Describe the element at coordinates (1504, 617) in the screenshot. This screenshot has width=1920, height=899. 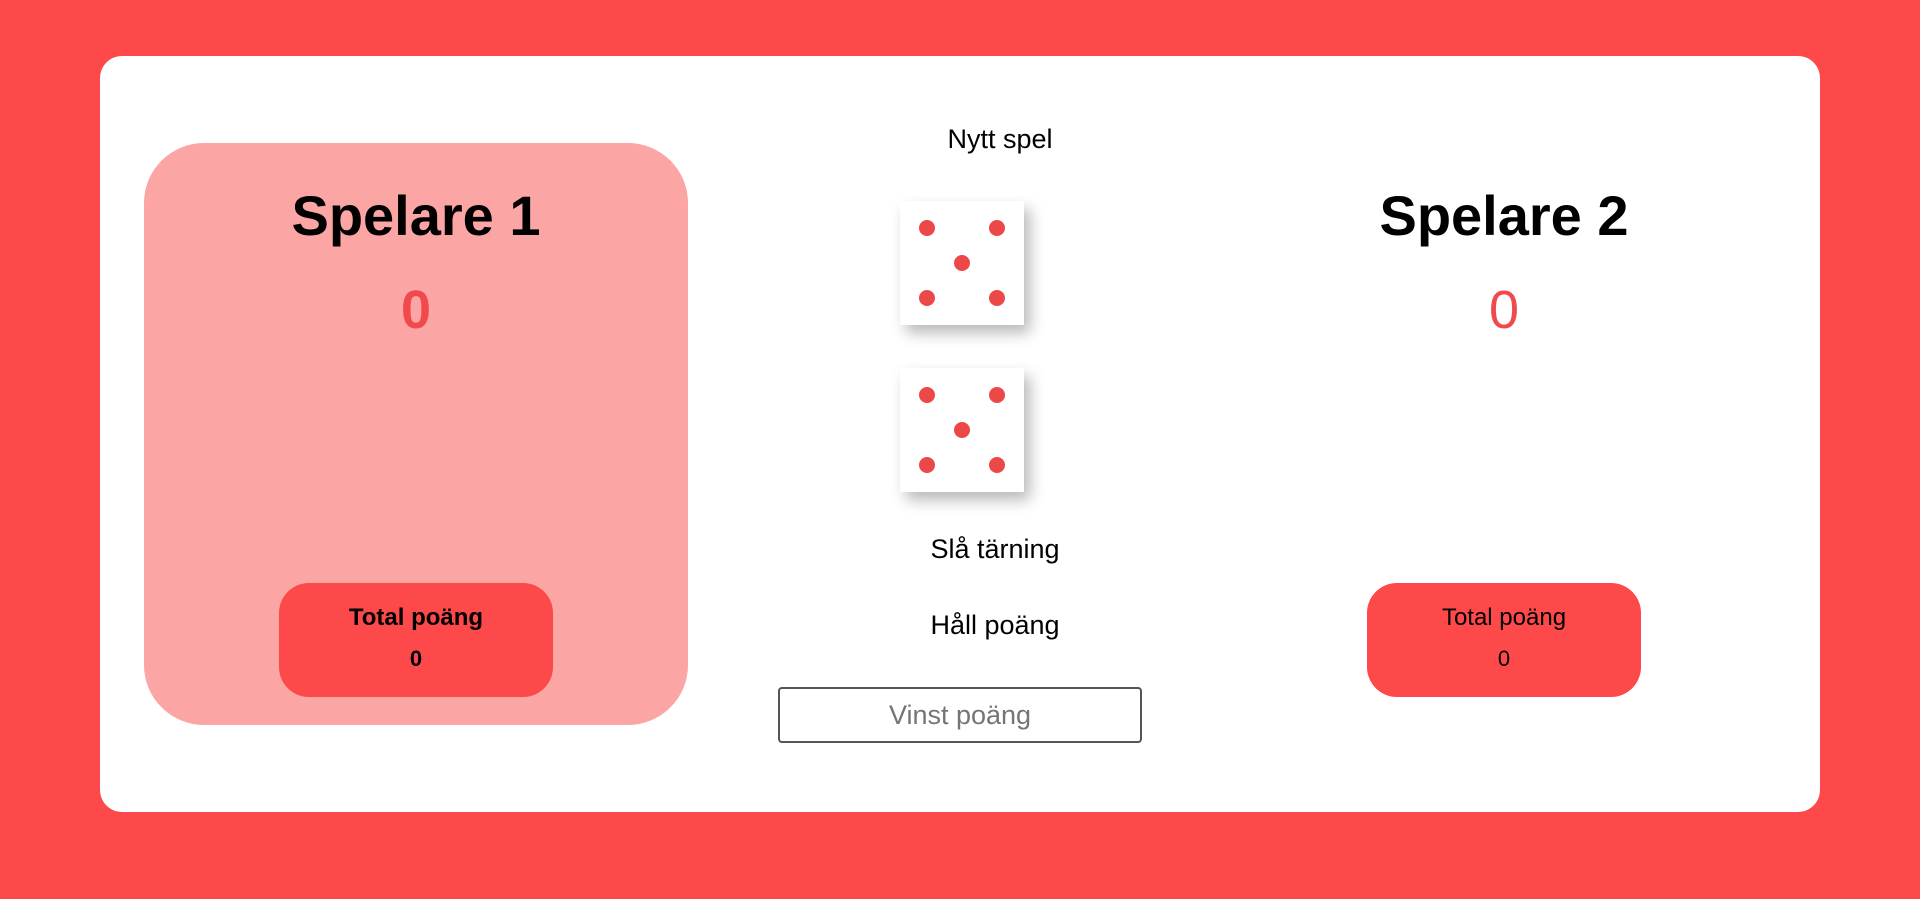
I see `player-2-total-label: Total poäng` at that location.